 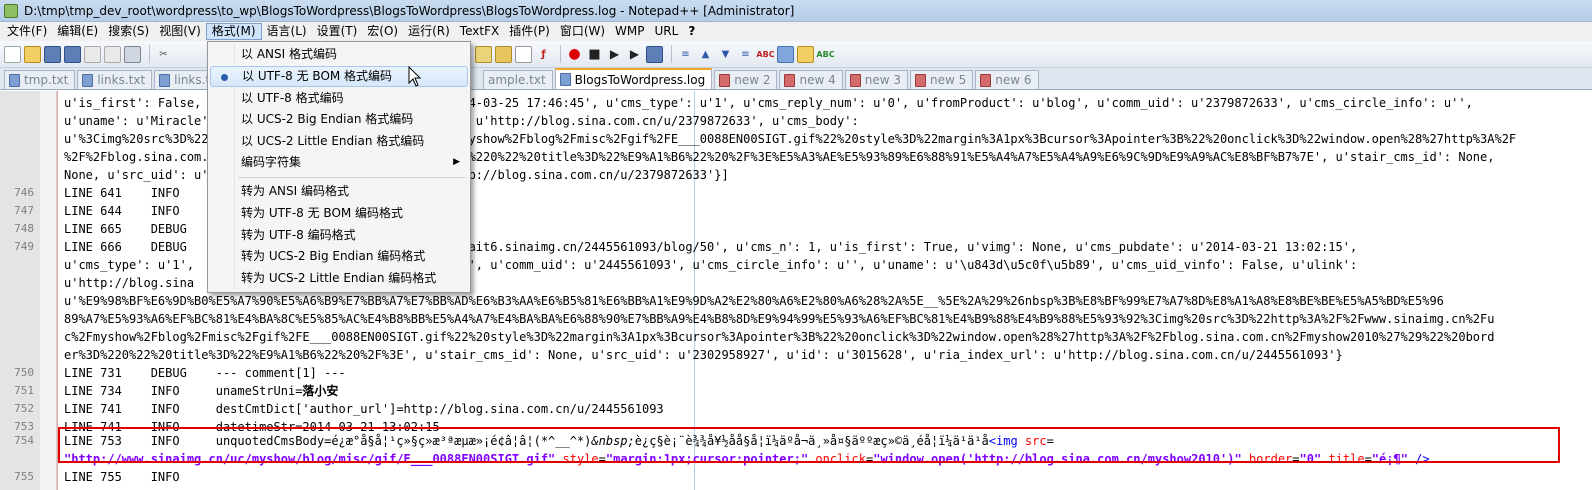 I want to click on menu-textfx: TextFX, so click(x=479, y=31).